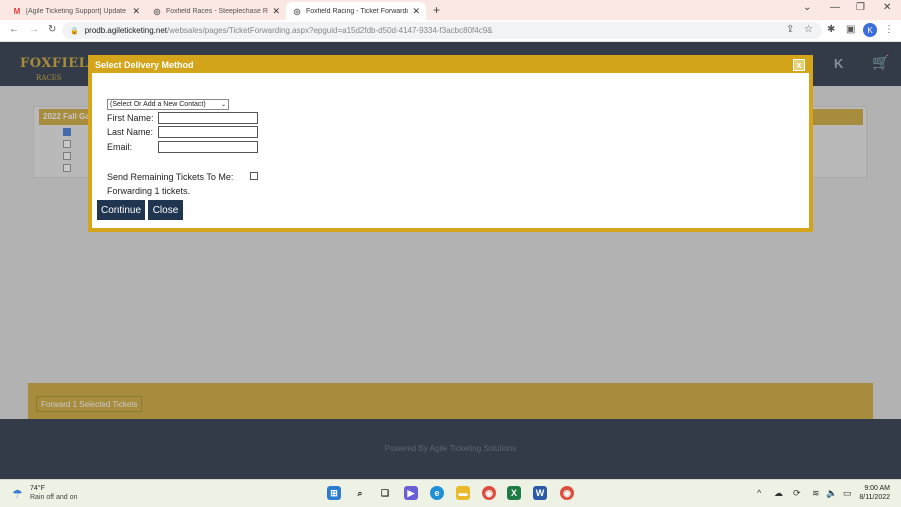  Describe the element at coordinates (165, 210) in the screenshot. I see `close-button: Close` at that location.